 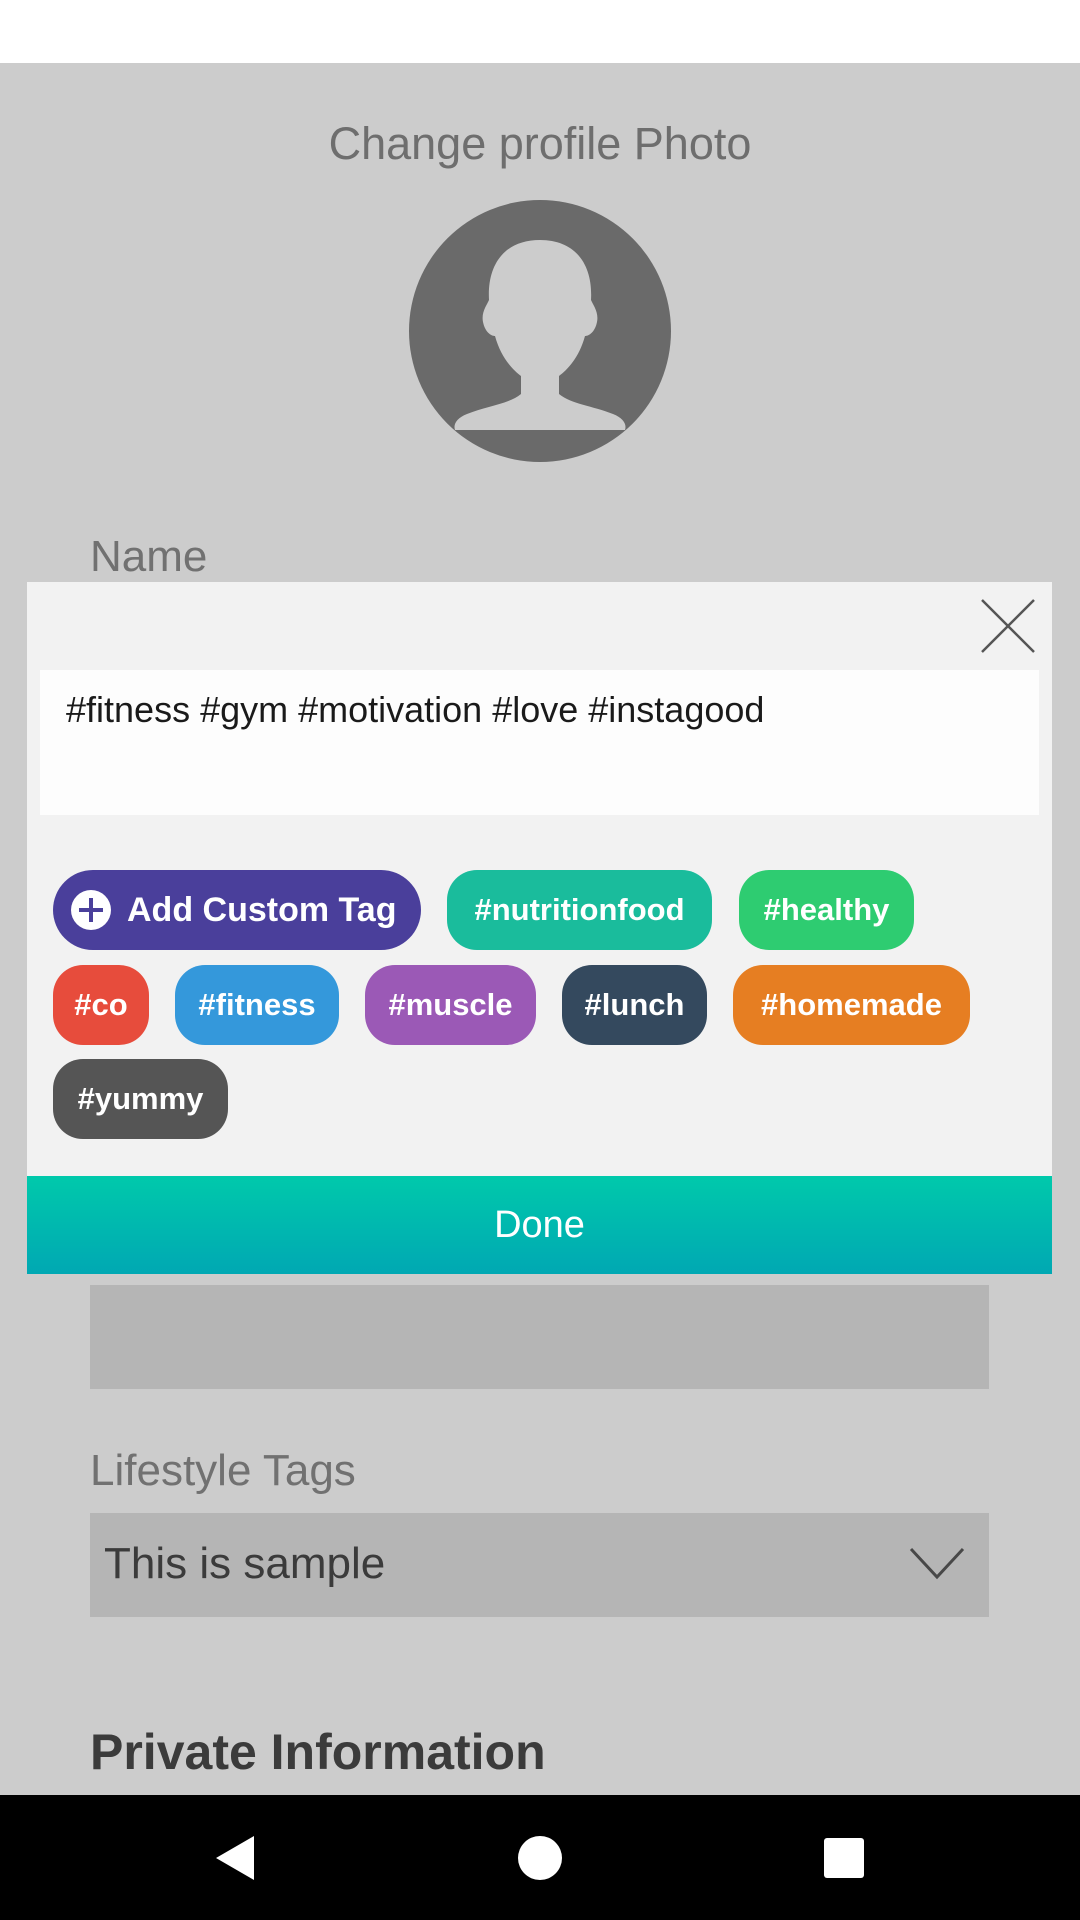 What do you see at coordinates (579, 910) in the screenshot?
I see `tag-chip-nutritionfood: #nutritionfood` at bounding box center [579, 910].